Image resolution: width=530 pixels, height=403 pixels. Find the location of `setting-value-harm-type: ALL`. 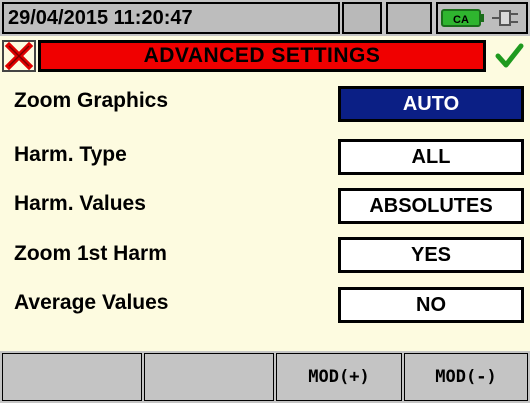

setting-value-harm-type: ALL is located at coordinates (431, 157).